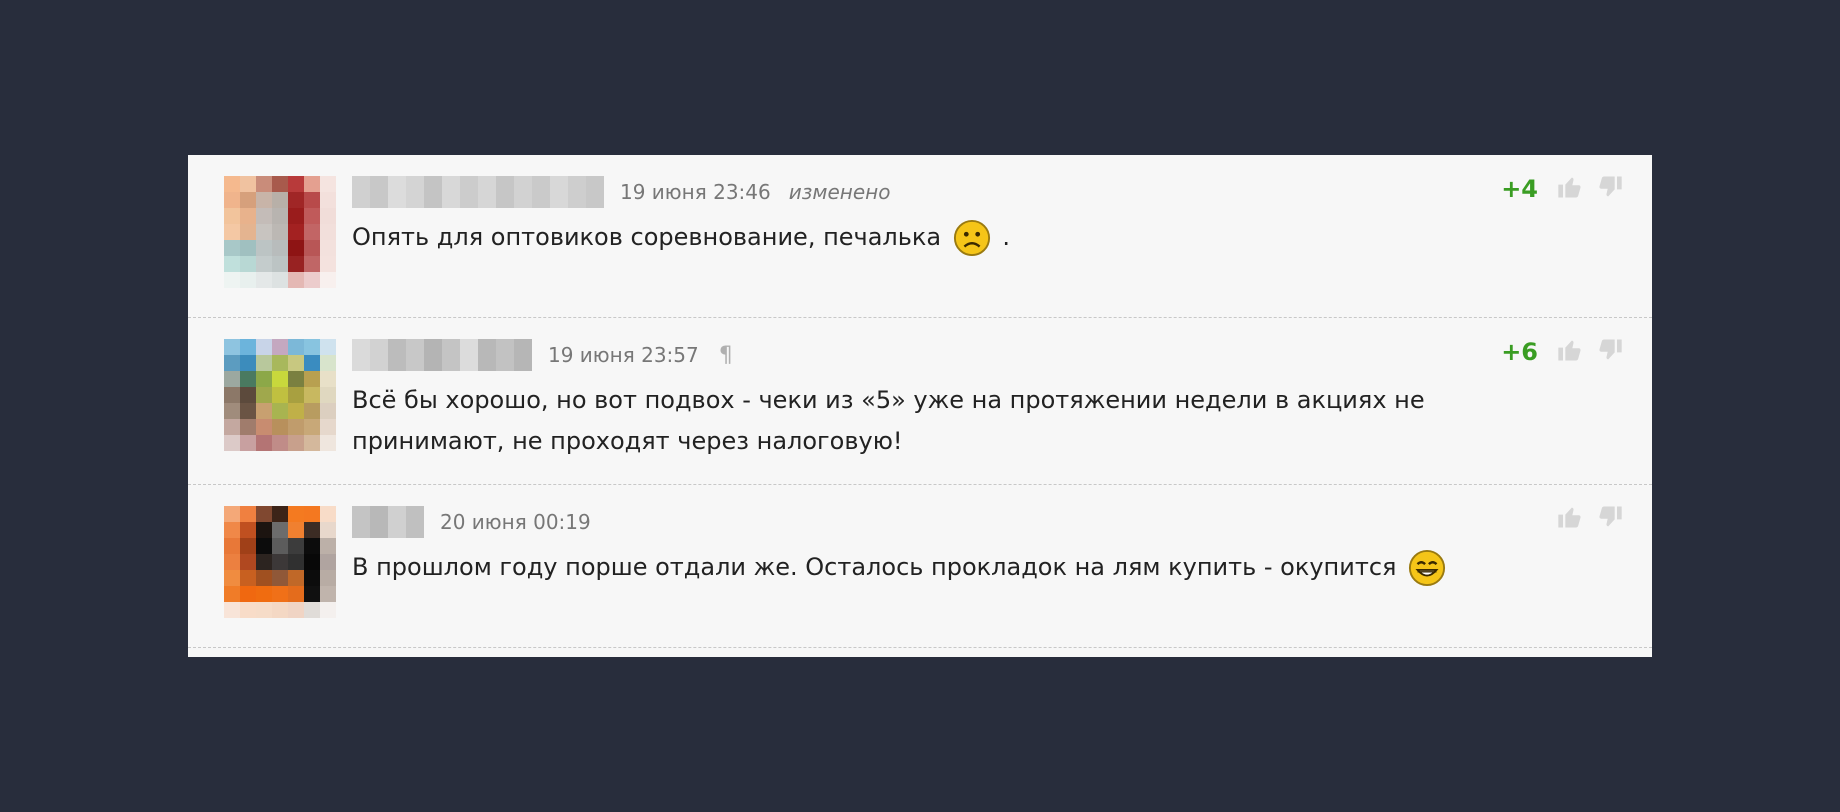  I want to click on comment-meta: 20 июня 00:19, so click(471, 522).